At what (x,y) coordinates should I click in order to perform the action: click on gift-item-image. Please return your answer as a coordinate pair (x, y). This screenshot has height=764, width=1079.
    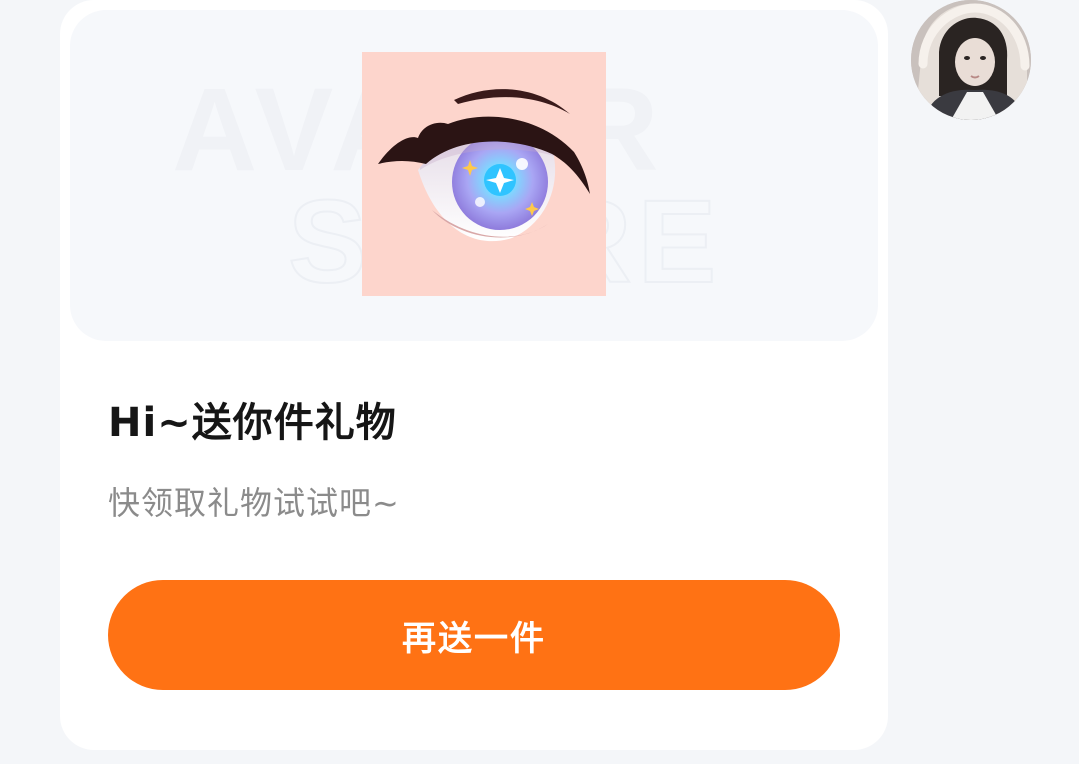
    Looking at the image, I should click on (484, 174).